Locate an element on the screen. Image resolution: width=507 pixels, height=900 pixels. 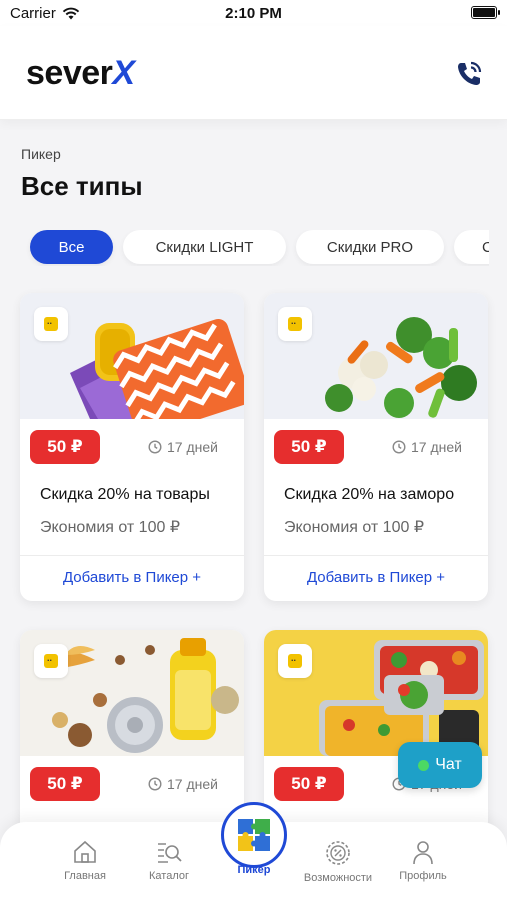
chat-label: Чат is located at coordinates (448, 764).